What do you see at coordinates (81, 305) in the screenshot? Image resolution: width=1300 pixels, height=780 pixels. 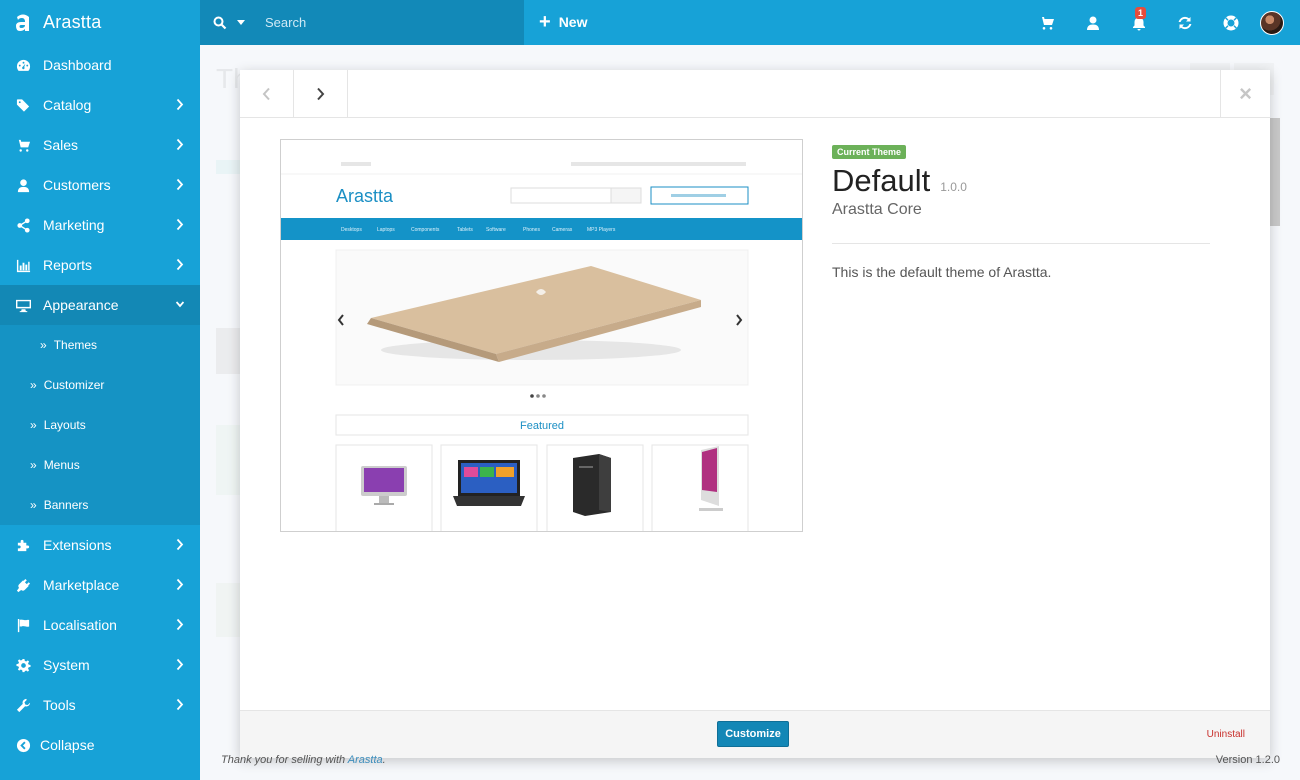 I see `sidebar-item-label: Appearance` at bounding box center [81, 305].